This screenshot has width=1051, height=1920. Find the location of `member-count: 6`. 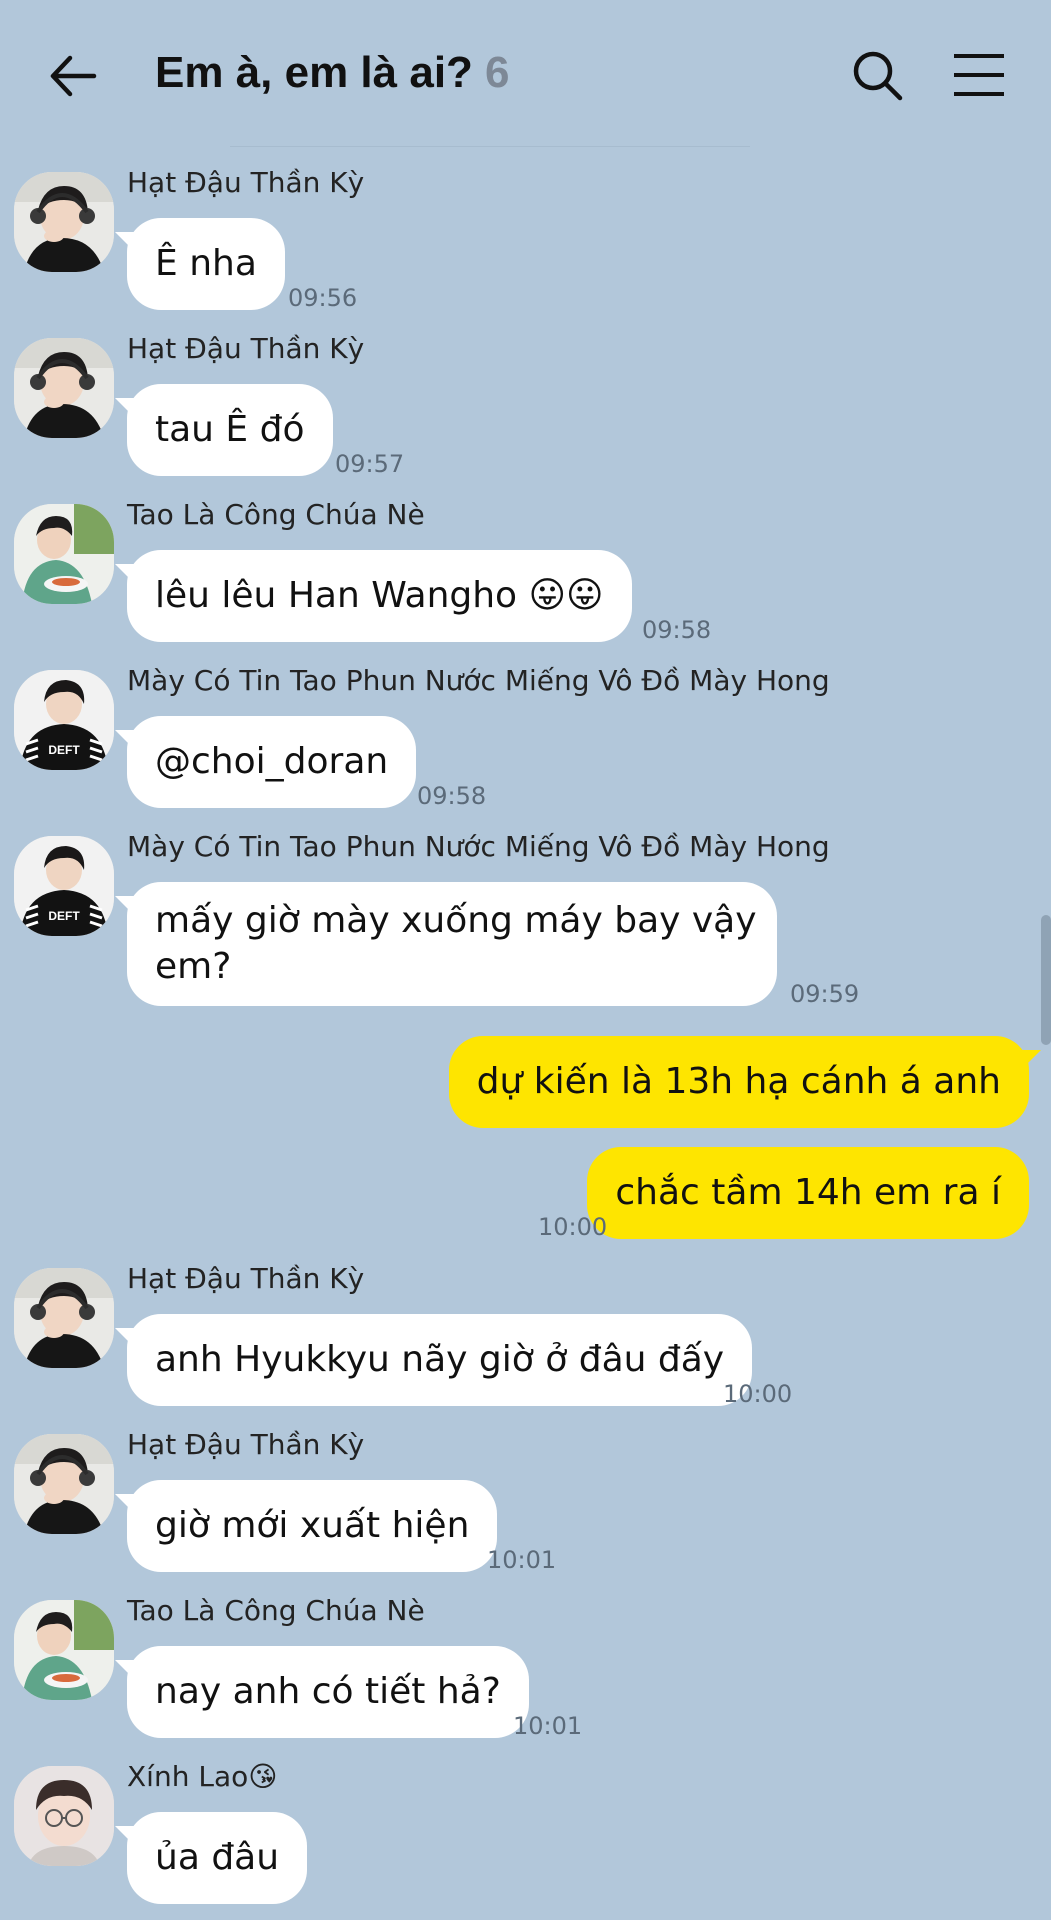

member-count: 6 is located at coordinates (497, 72).